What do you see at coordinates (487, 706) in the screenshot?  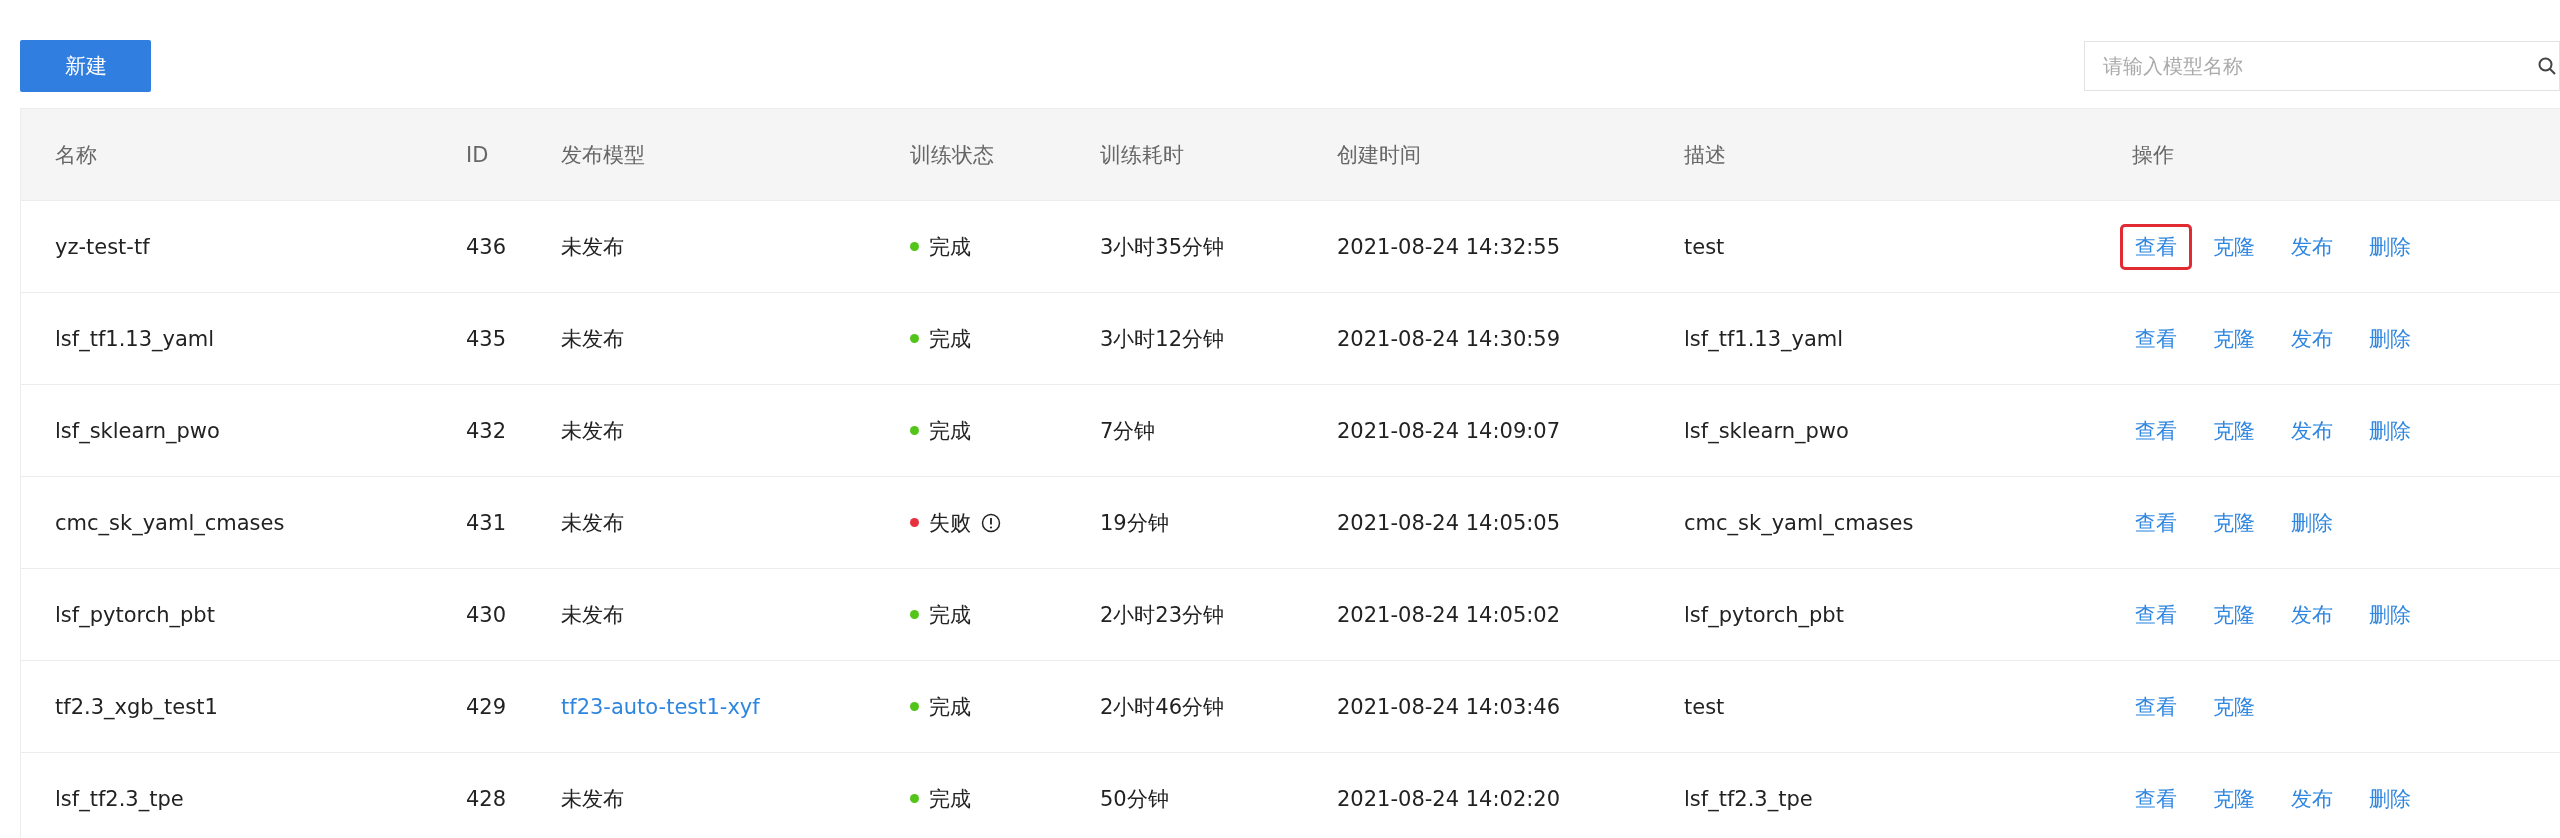 I see `table-cell-text: 429` at bounding box center [487, 706].